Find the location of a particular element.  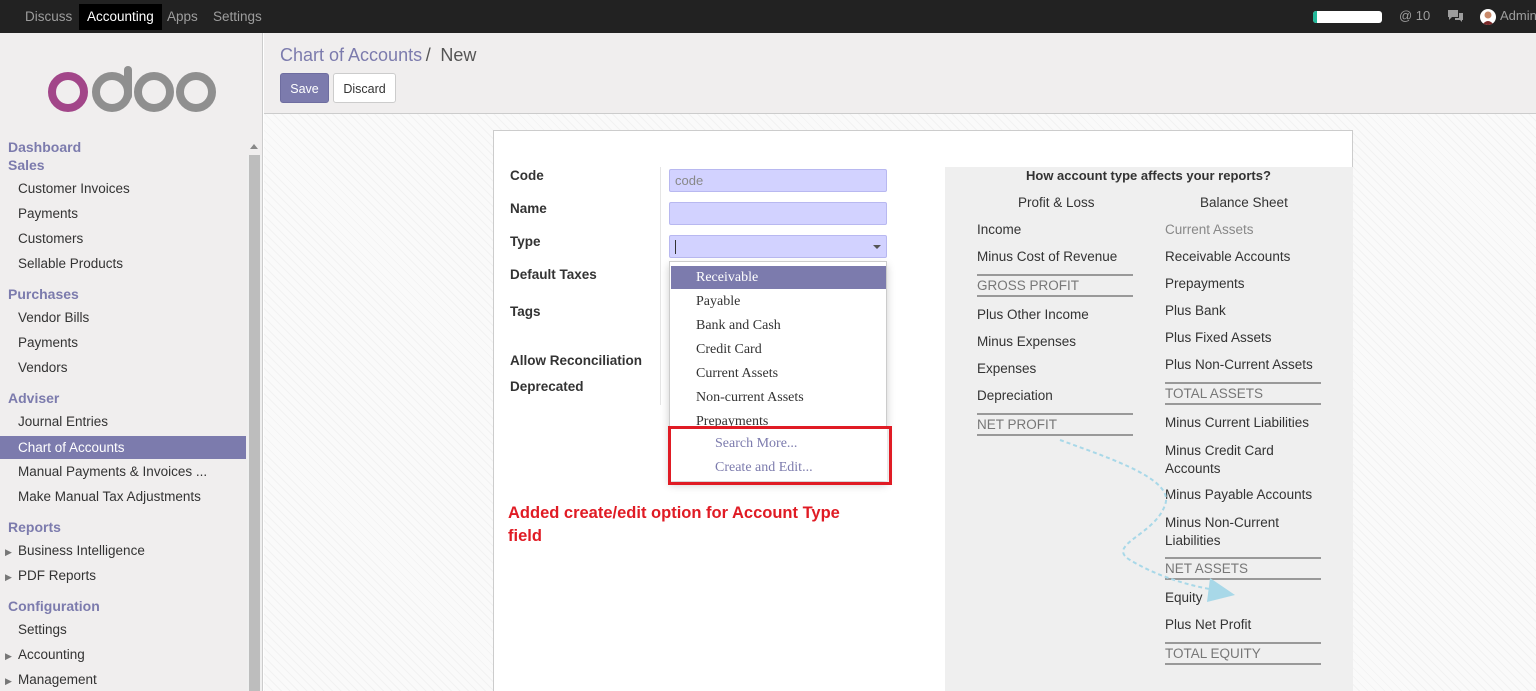

pl-gross-profit: GROSS PROFIT is located at coordinates (1055, 285).